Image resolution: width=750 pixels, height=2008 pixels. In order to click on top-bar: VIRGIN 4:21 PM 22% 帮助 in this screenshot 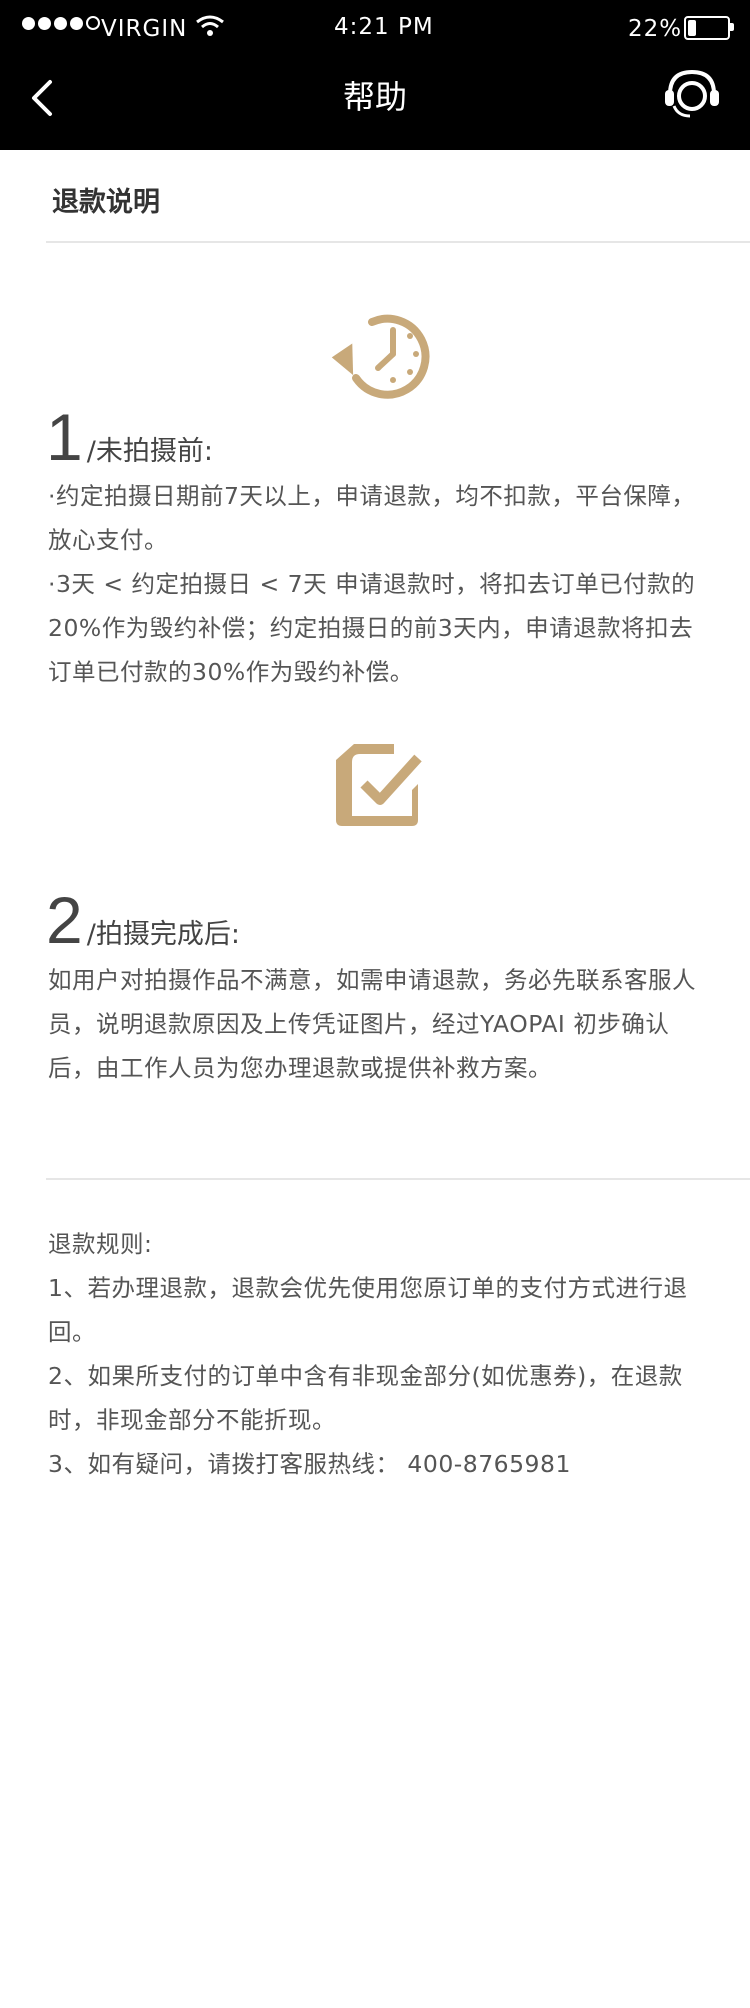, I will do `click(375, 75)`.